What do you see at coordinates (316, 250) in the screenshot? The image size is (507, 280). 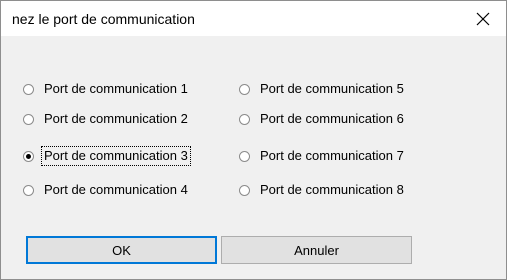 I see `cancel-button: Annuler` at bounding box center [316, 250].